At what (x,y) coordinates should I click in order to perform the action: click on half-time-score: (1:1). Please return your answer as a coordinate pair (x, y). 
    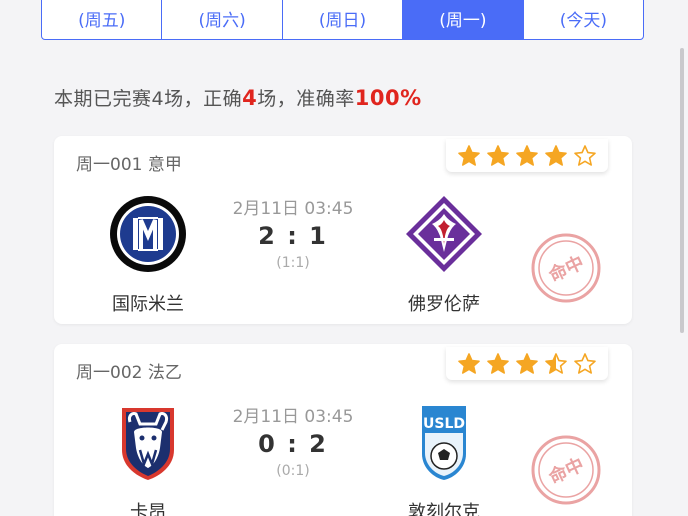
    Looking at the image, I should click on (293, 263).